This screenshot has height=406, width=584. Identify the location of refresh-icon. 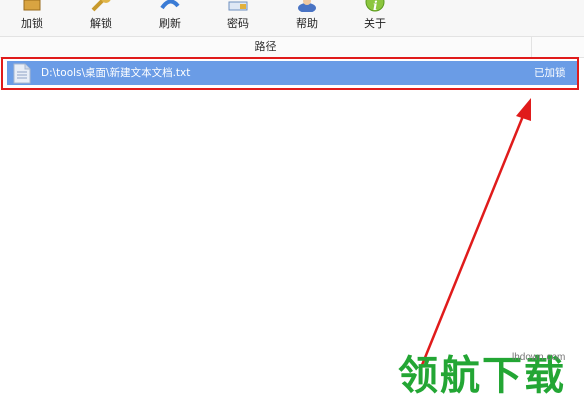
(170, 5).